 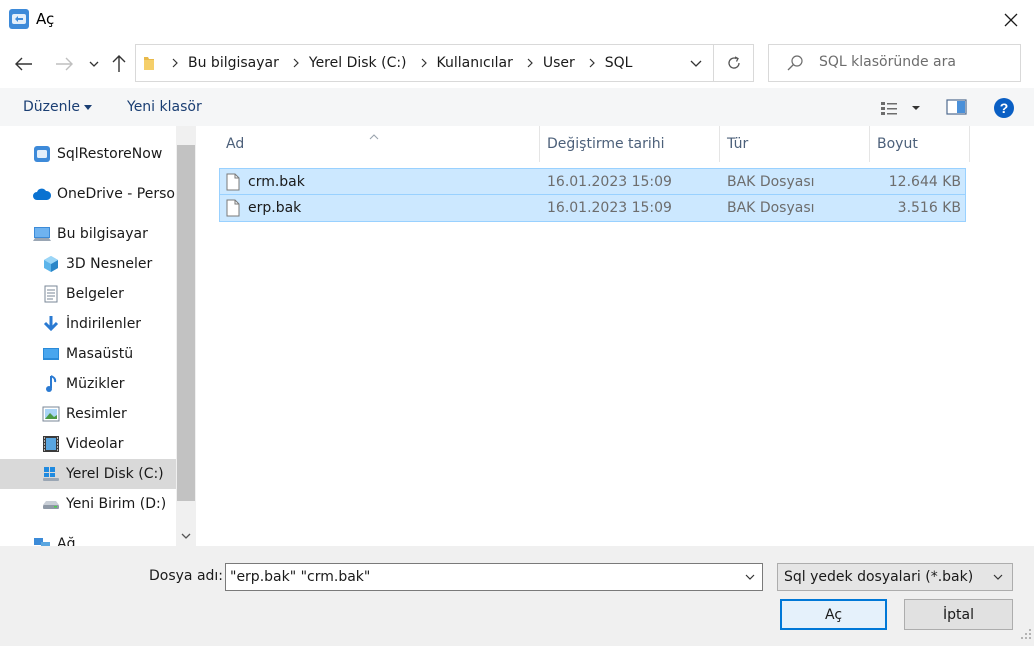 I want to click on organize-menu-button: Düzenle, so click(x=57, y=107).